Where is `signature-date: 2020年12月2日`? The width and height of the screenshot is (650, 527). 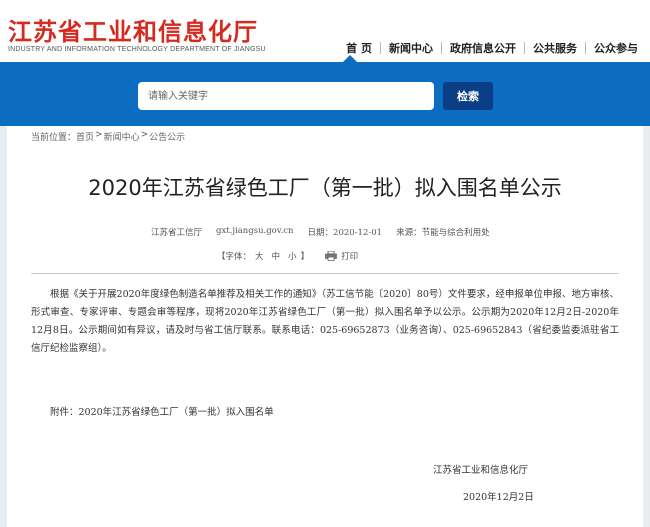
signature-date: 2020年12月2日 is located at coordinates (498, 497).